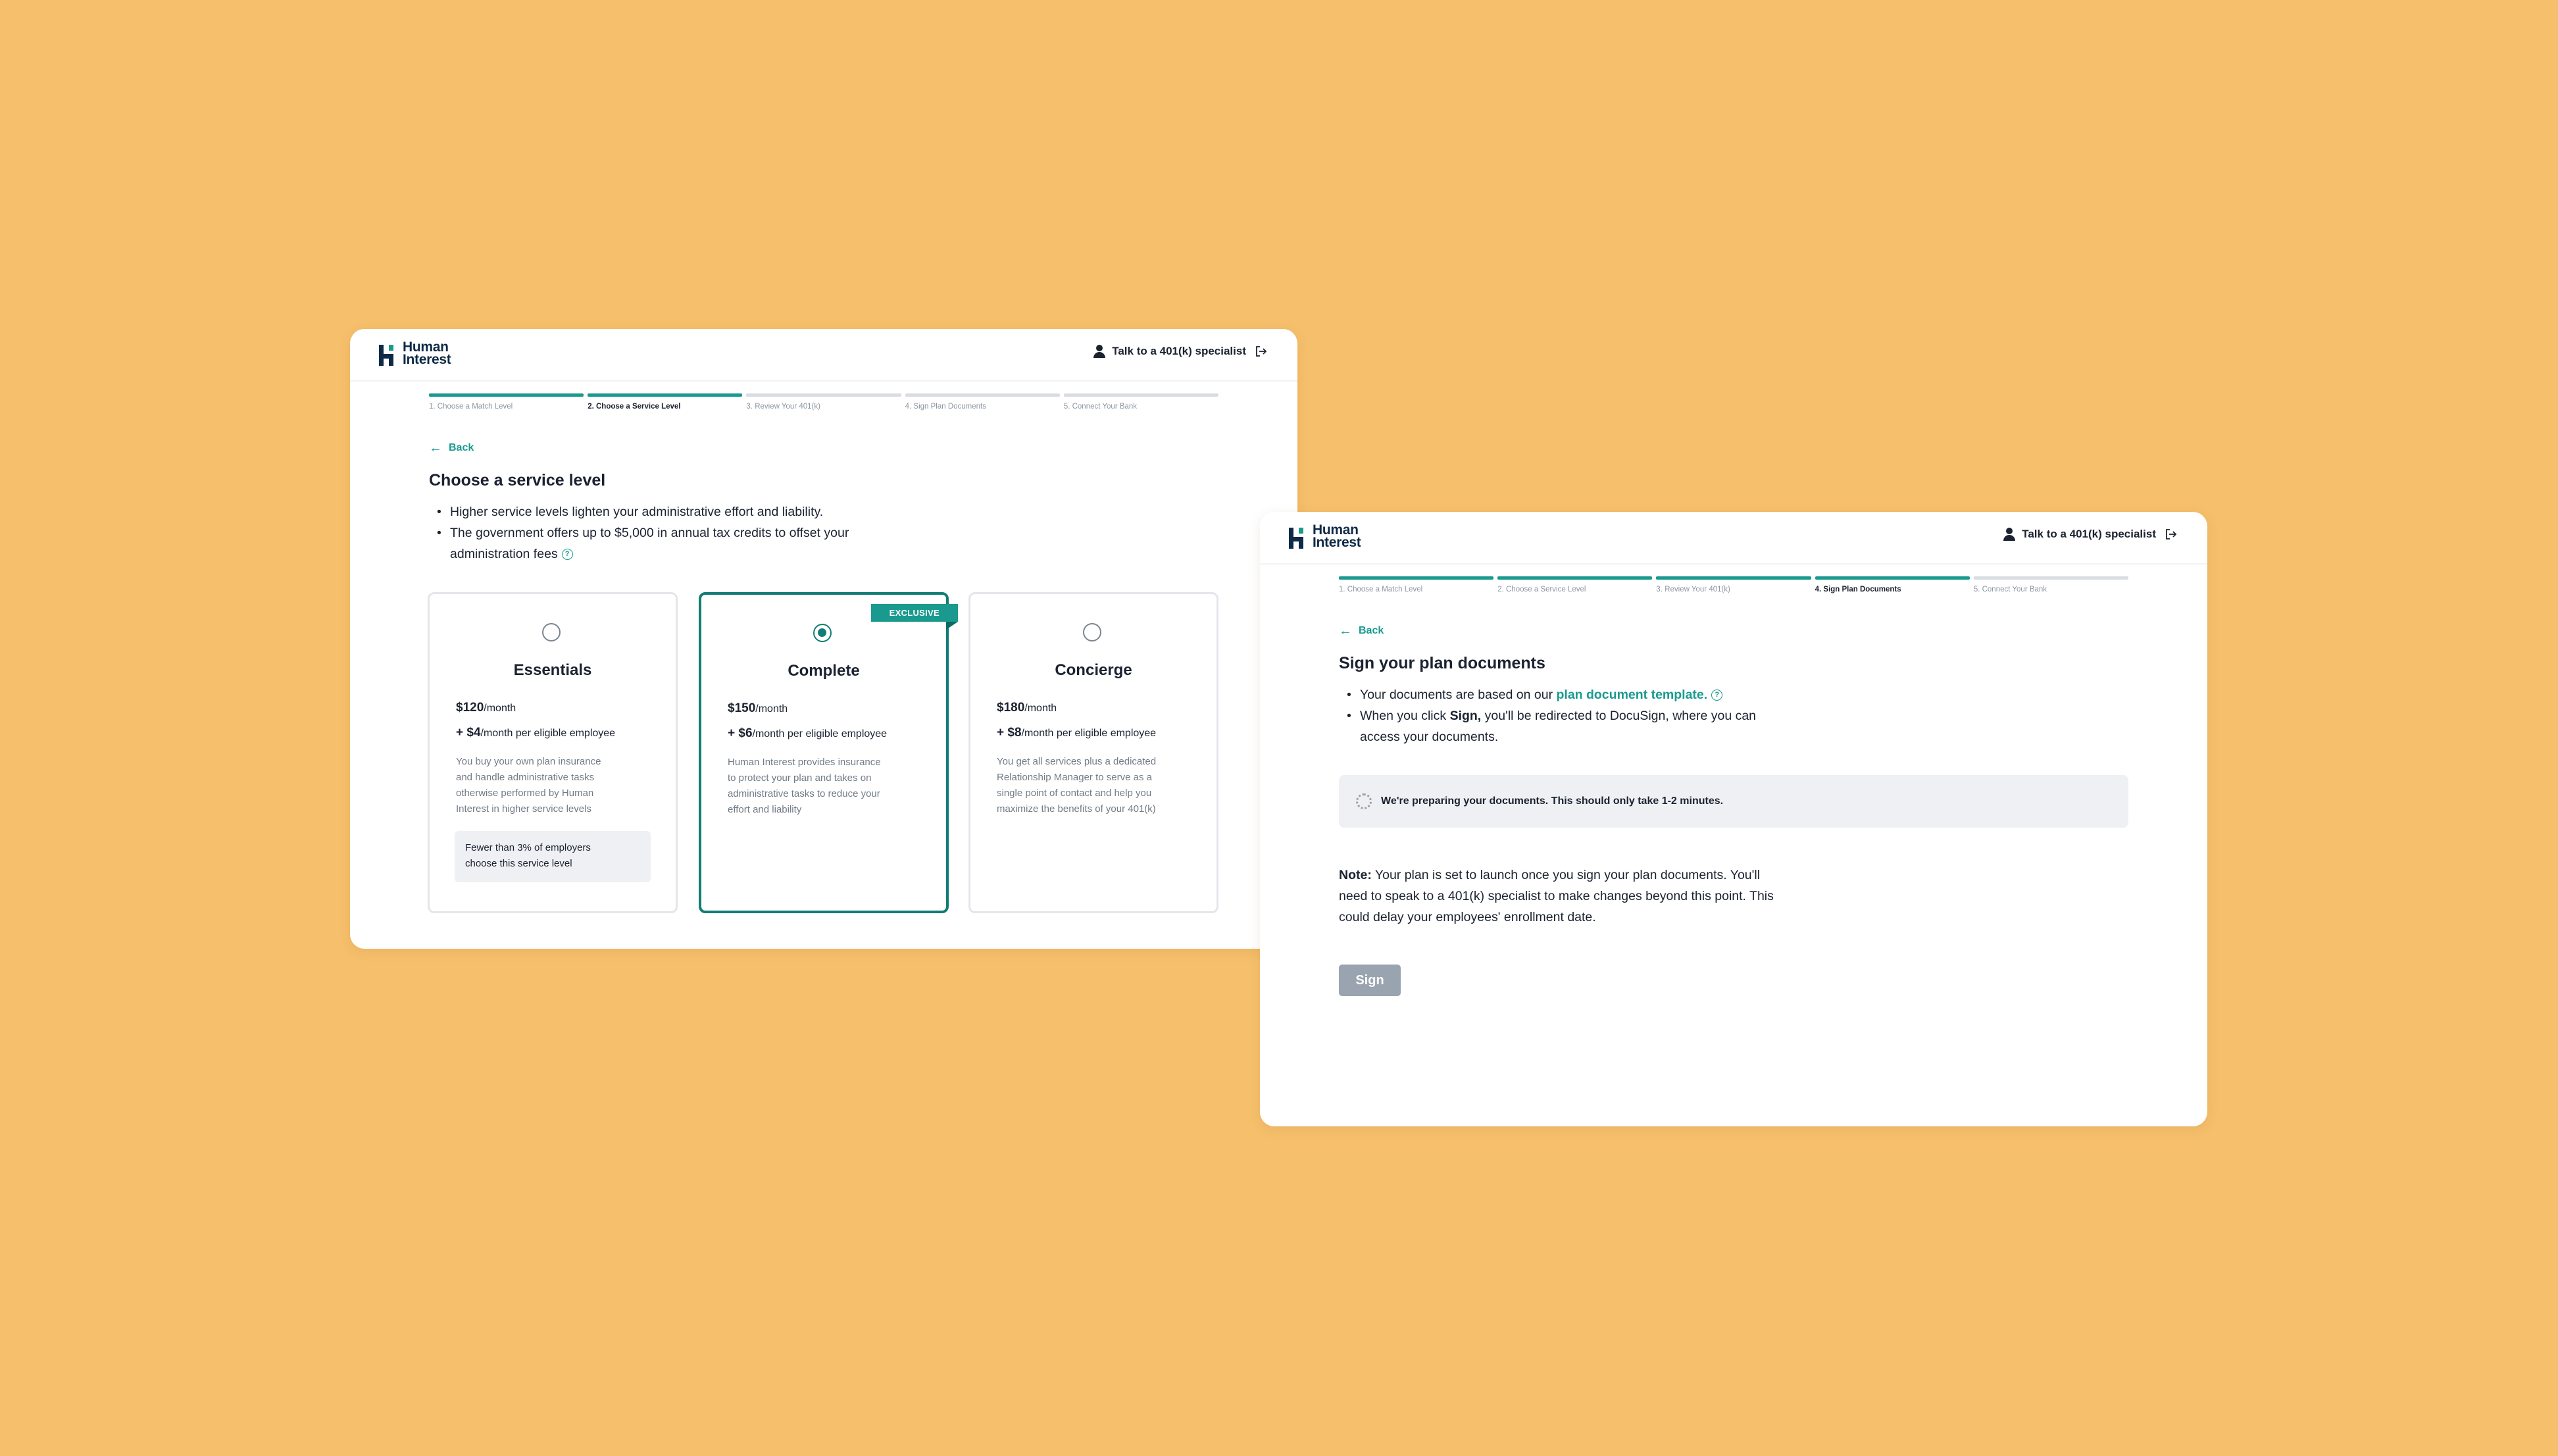  I want to click on plan-document-template-link: plan document template., so click(1631, 695).